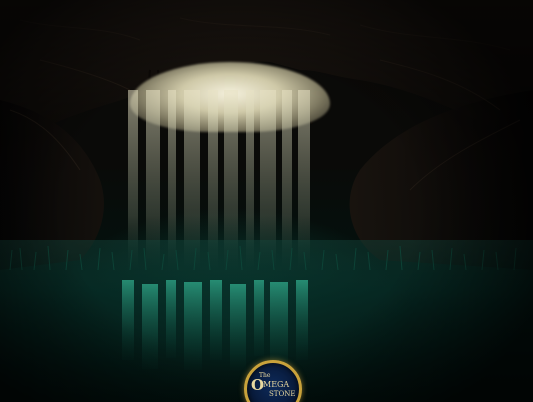  What do you see at coordinates (215, 325) in the screenshot?
I see `light-reflection-on-water` at bounding box center [215, 325].